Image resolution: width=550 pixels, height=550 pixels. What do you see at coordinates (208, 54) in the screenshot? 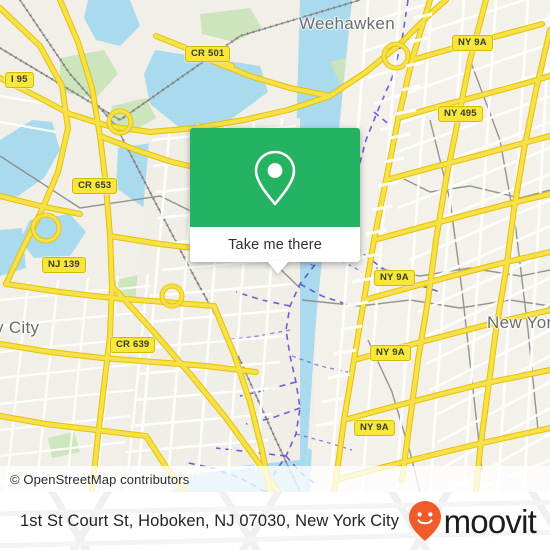
I see `road-shield-cr501: CR 501` at bounding box center [208, 54].